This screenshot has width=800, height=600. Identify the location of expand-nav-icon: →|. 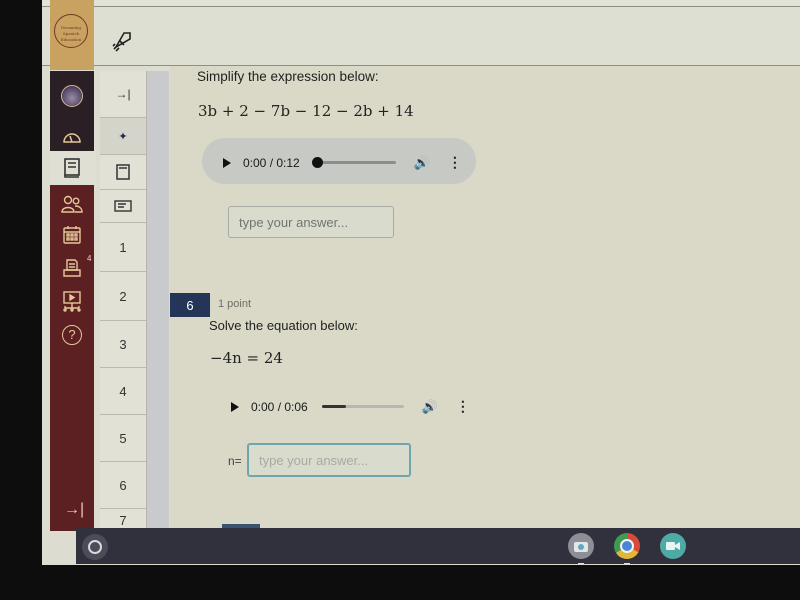
(74, 510).